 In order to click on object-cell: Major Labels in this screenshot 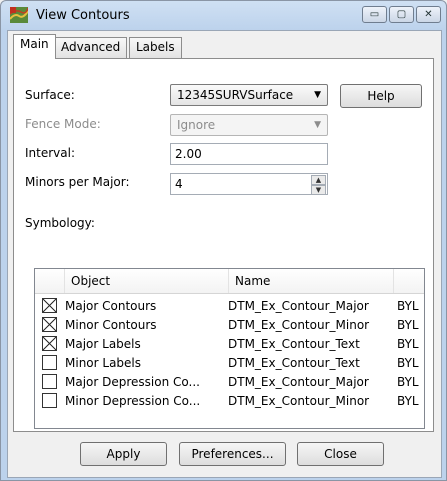, I will do `click(103, 344)`.